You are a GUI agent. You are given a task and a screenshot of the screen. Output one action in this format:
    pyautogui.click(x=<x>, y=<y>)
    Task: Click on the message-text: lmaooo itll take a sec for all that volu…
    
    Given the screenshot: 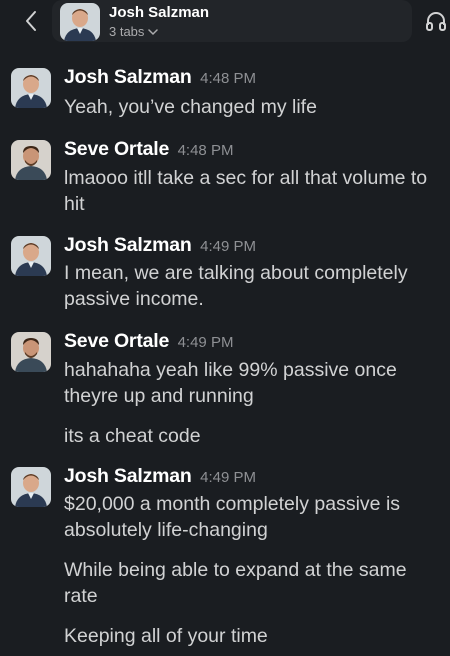 What is the action you would take?
    pyautogui.click(x=246, y=191)
    